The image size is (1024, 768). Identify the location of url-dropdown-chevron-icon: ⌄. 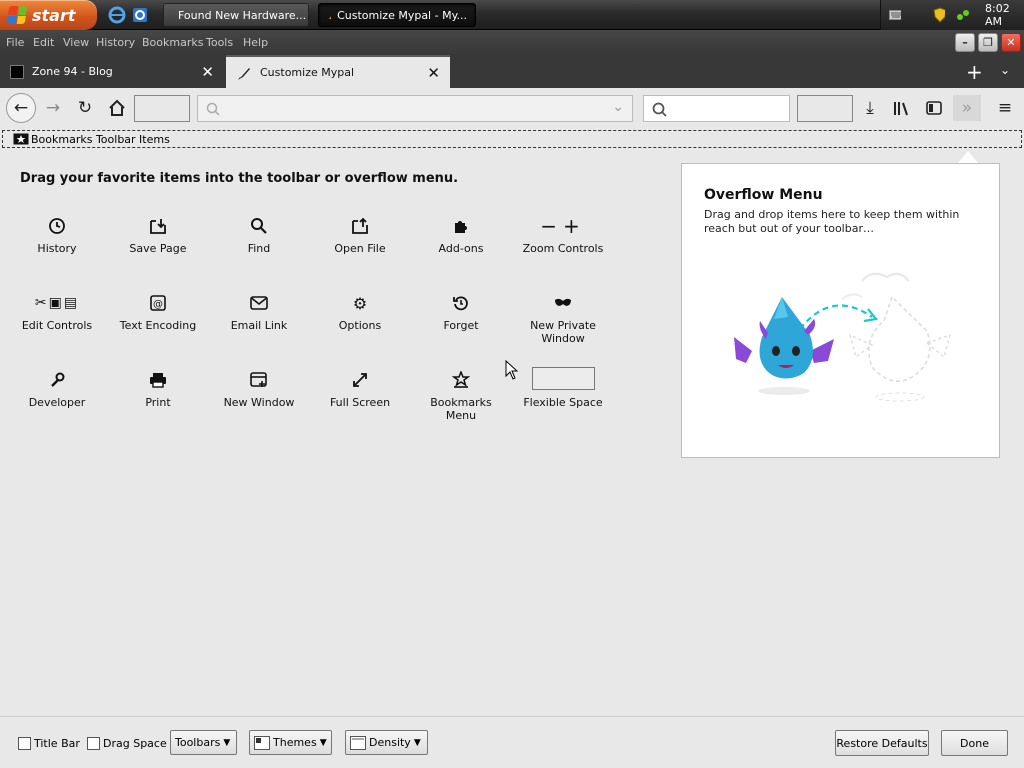
(618, 107).